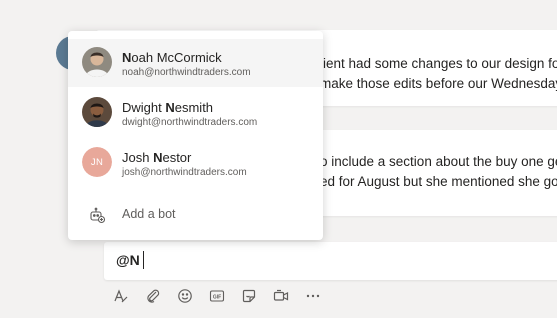  I want to click on person-name: Noah McCormick, so click(172, 57).